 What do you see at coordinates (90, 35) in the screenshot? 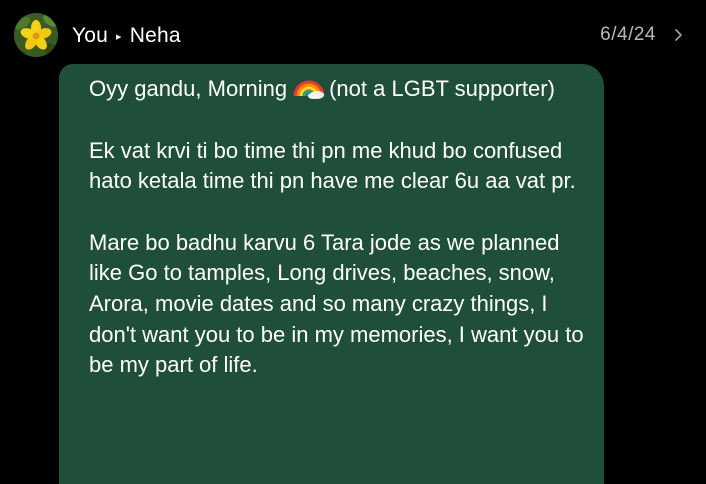
I see `sender-name: You` at bounding box center [90, 35].